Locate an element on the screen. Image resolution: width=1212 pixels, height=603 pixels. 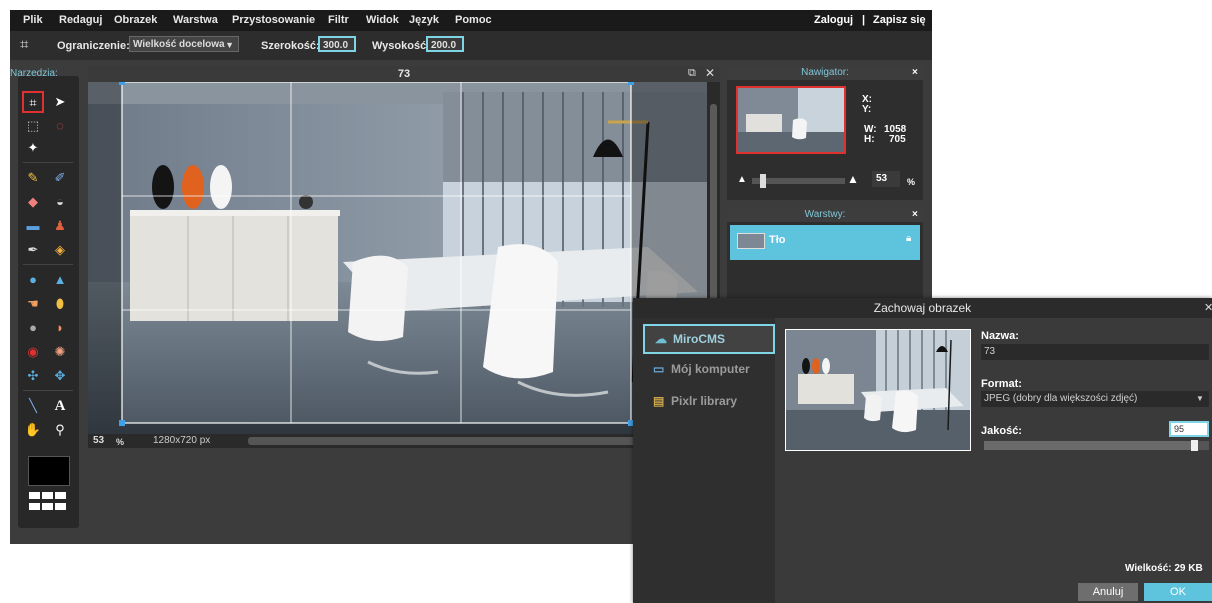
file-size: Wielkość: 29 KB is located at coordinates (1164, 568).